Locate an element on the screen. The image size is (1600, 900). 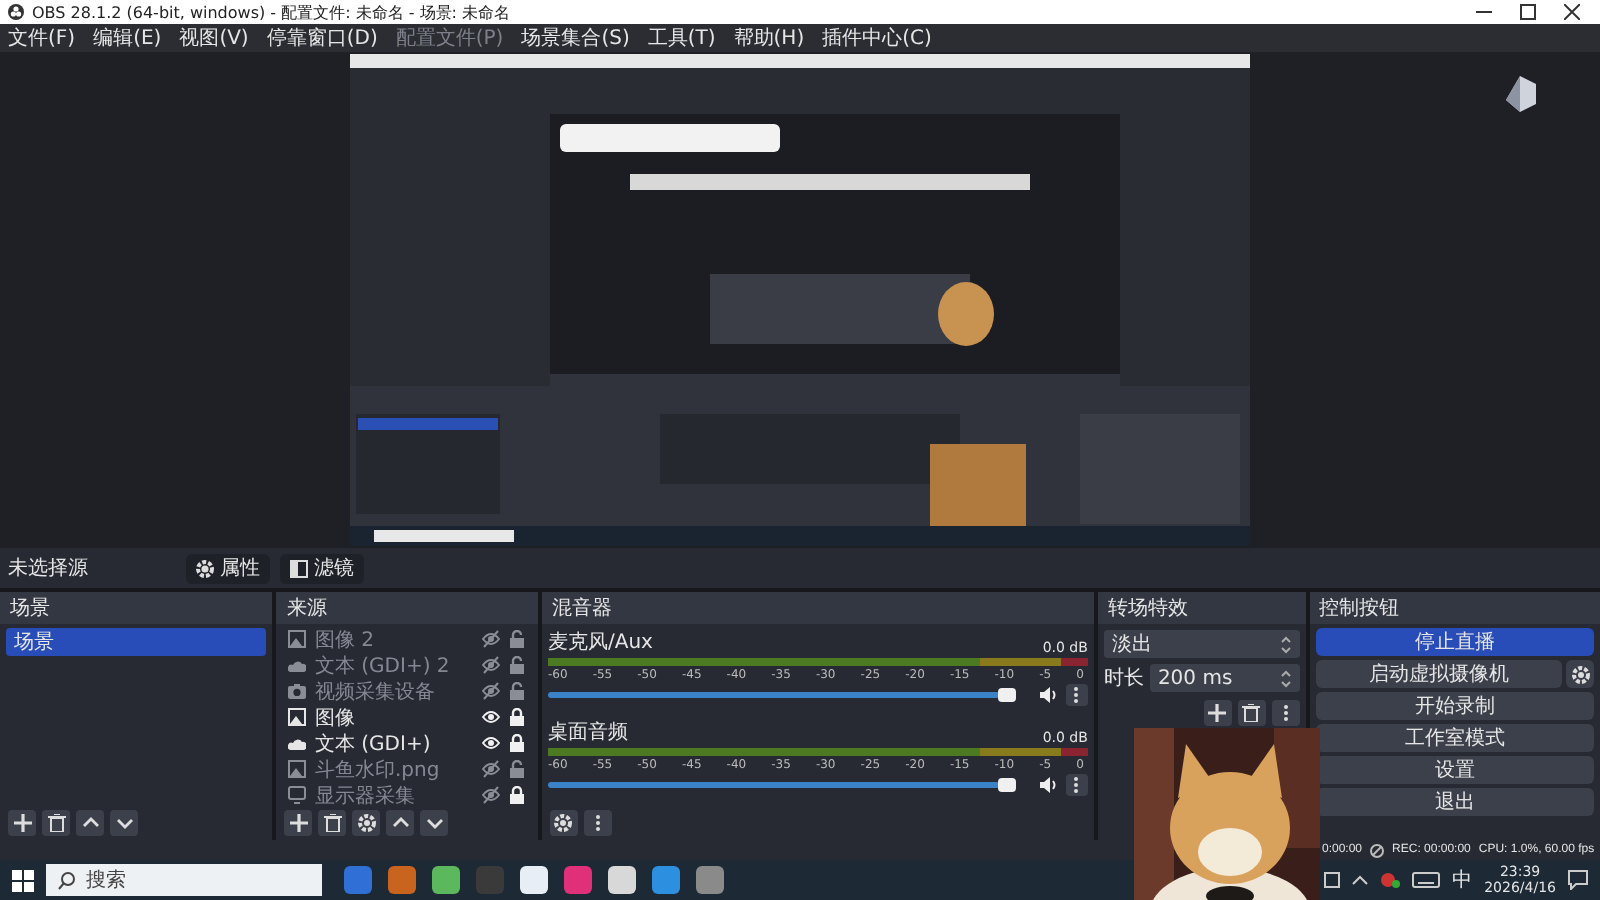
scene-item: 场景 is located at coordinates (136, 642).